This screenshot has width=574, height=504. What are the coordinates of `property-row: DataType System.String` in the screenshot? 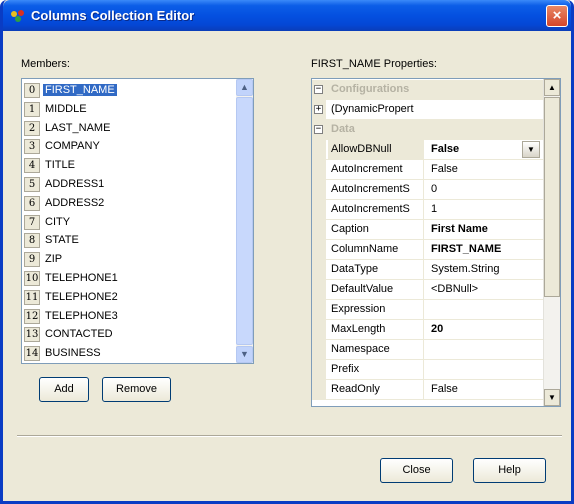 It's located at (428, 270).